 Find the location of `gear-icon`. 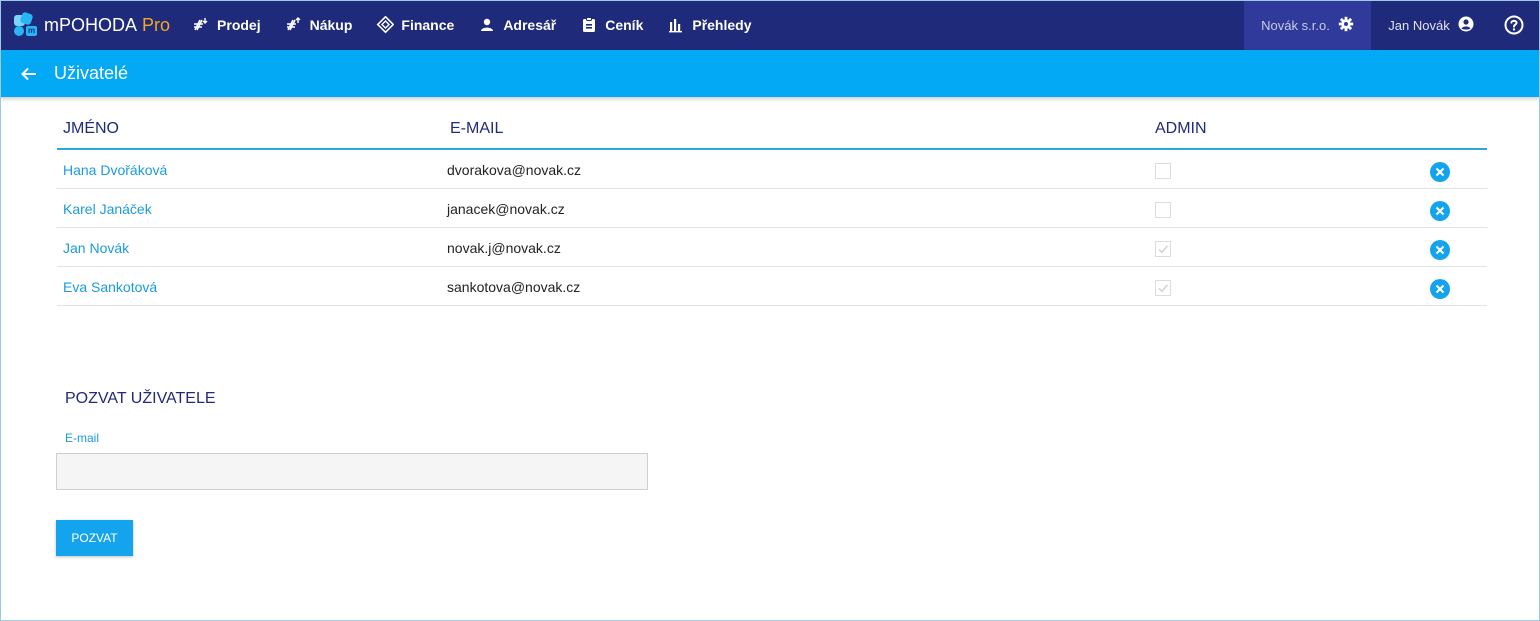

gear-icon is located at coordinates (1346, 25).